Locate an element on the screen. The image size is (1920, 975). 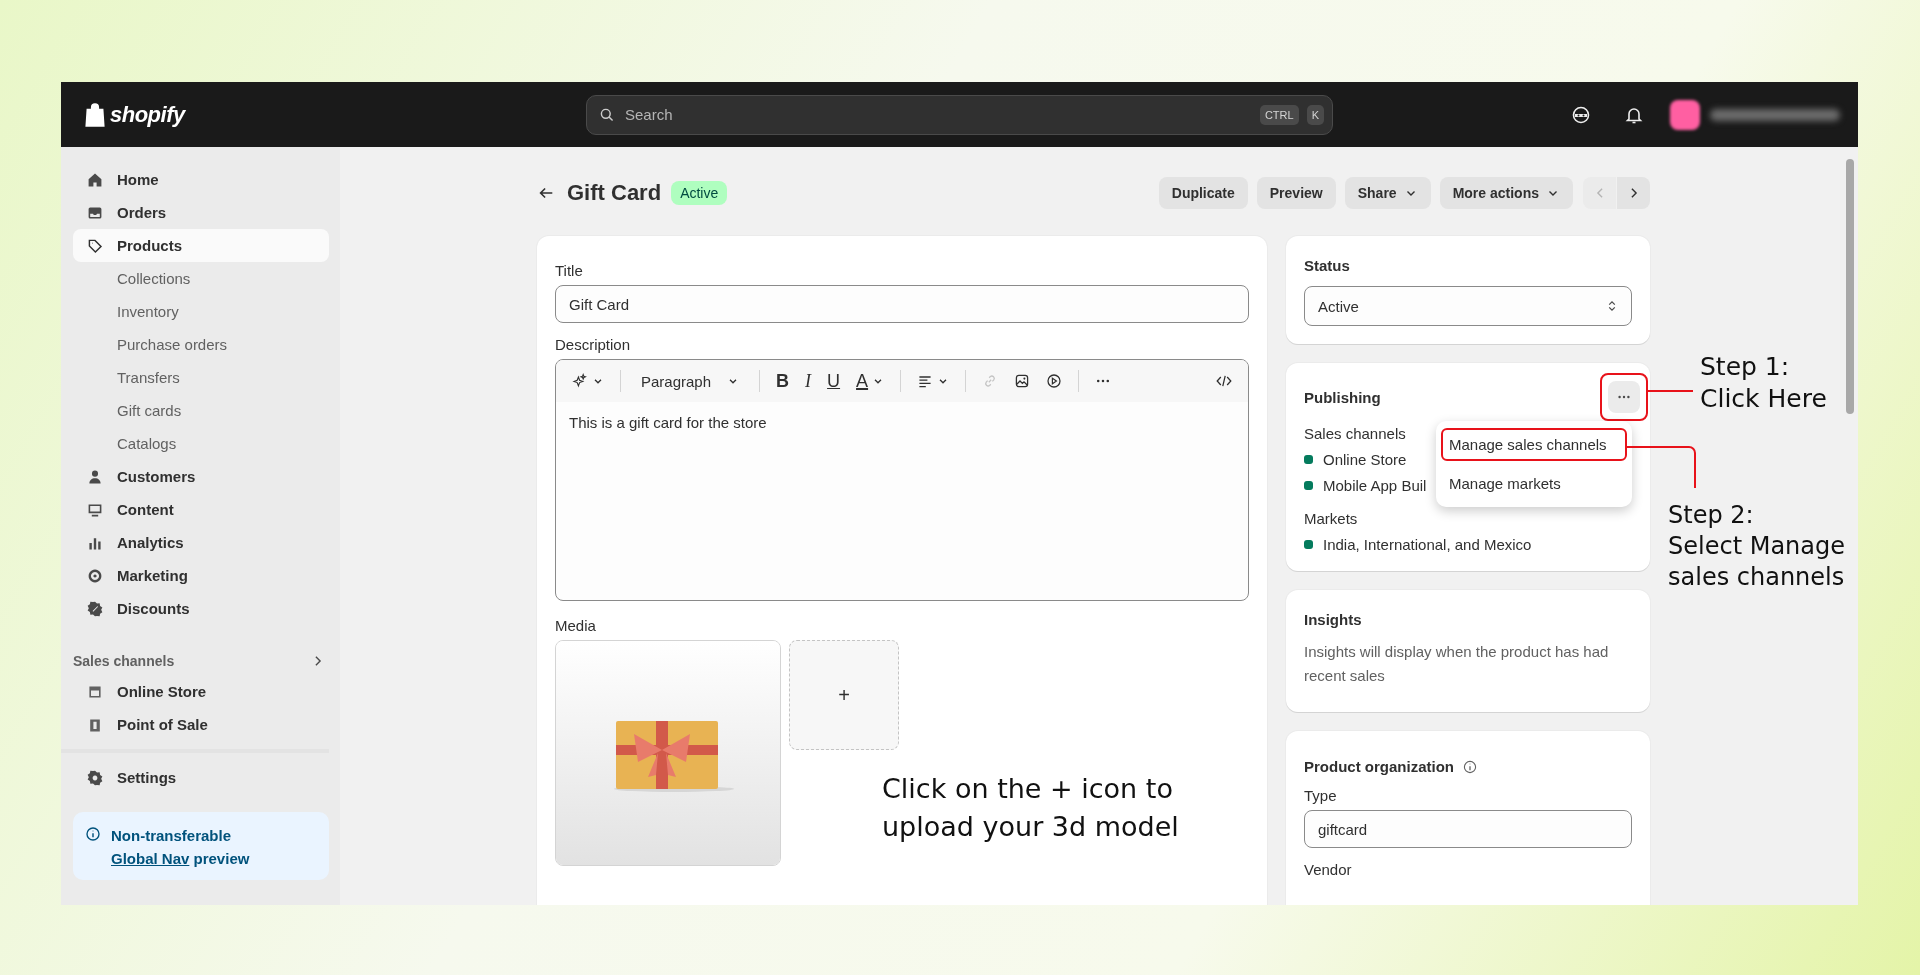
discount-icon is located at coordinates (95, 608).